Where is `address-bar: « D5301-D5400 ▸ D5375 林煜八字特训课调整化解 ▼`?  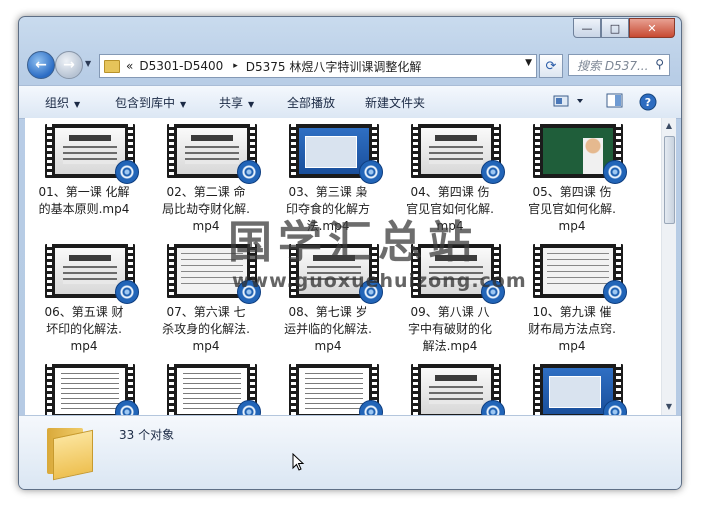 address-bar: « D5301-D5400 ▸ D5375 林煜八字特训课调整化解 ▼ is located at coordinates (318, 66).